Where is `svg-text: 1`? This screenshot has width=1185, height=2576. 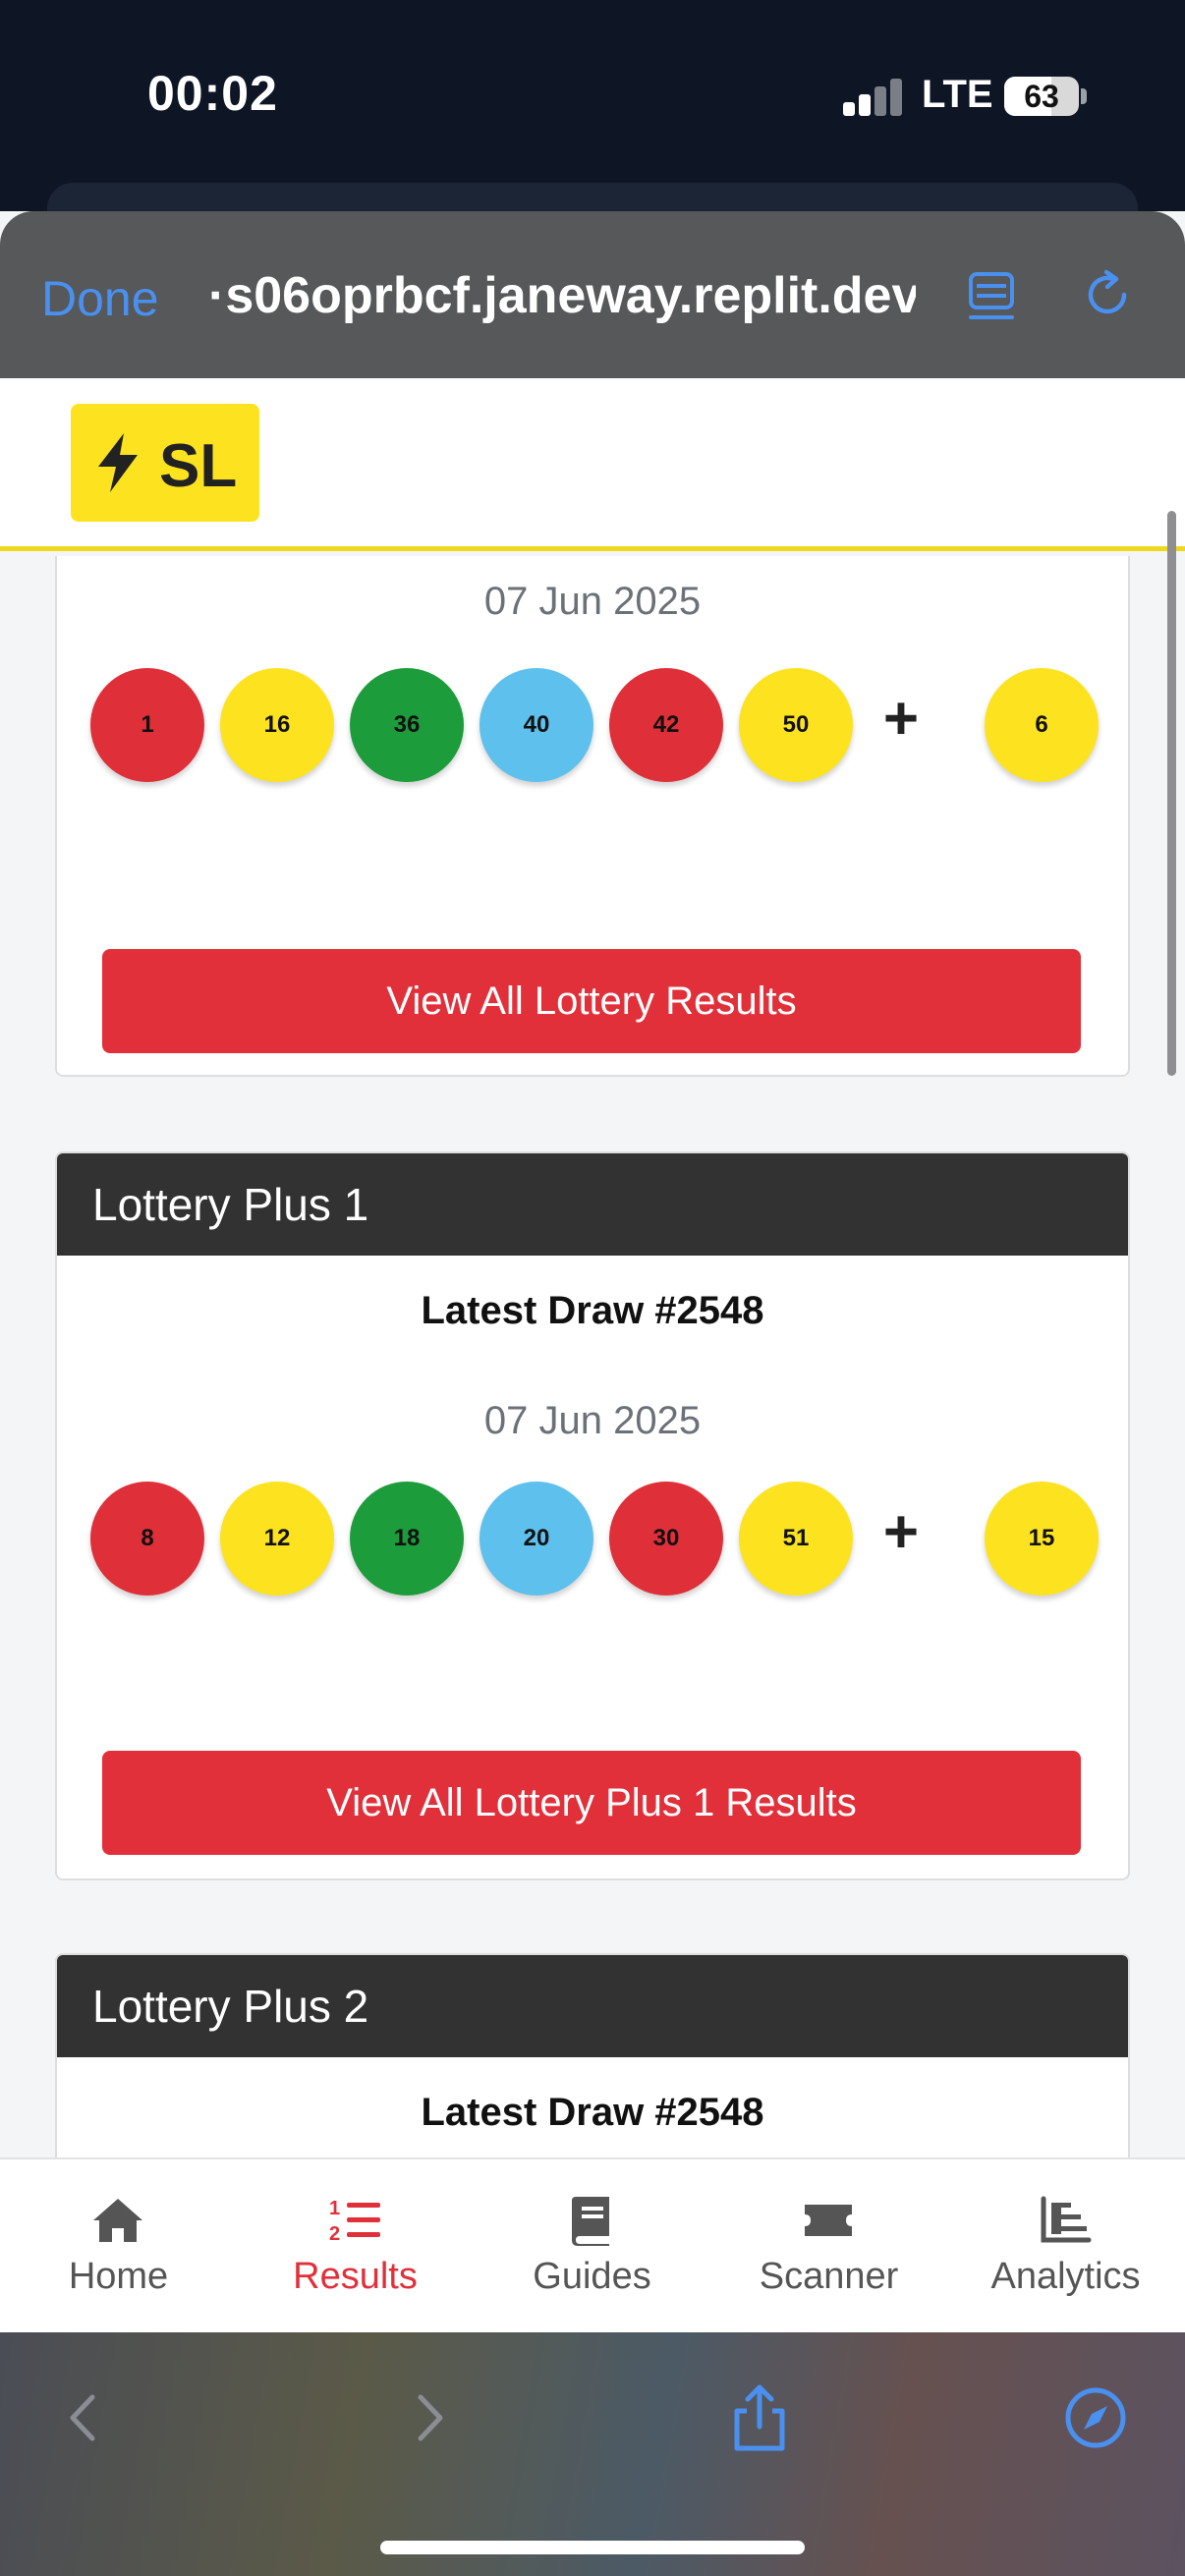 svg-text: 1 is located at coordinates (335, 2208).